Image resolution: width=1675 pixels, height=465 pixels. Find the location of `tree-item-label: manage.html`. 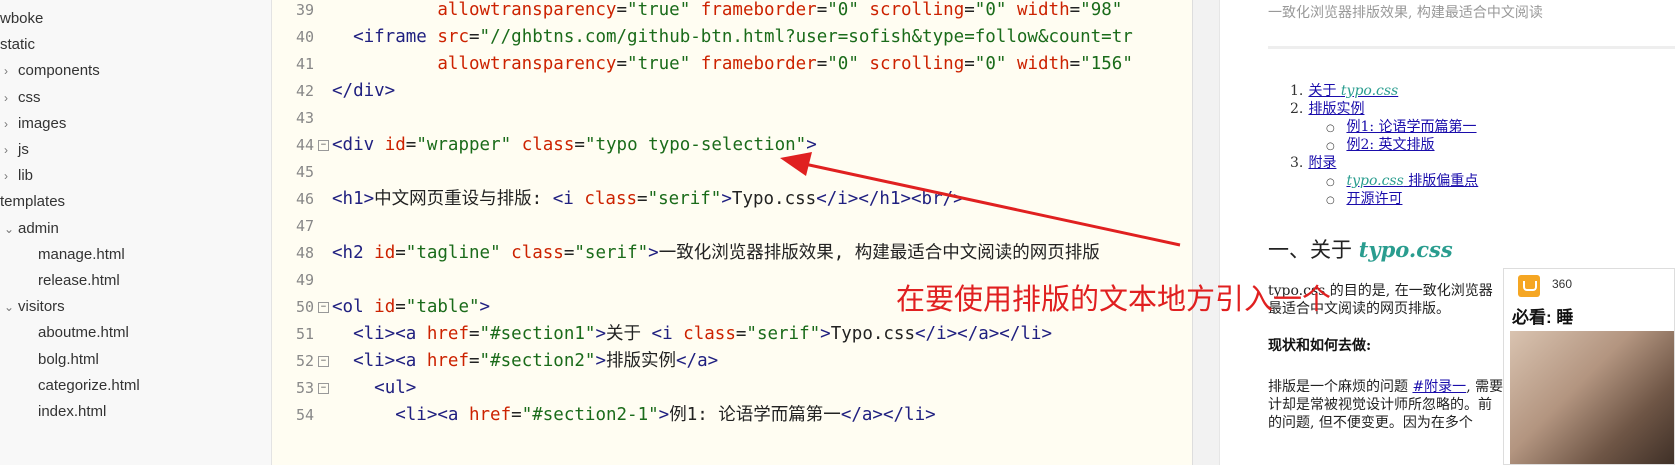

tree-item-label: manage.html is located at coordinates (81, 254).